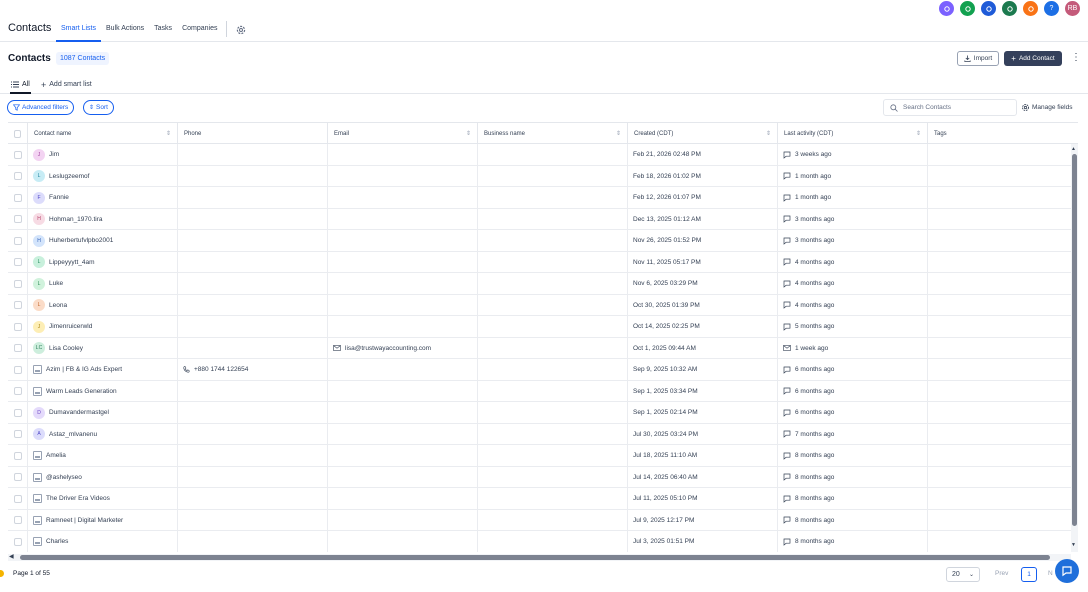  What do you see at coordinates (1051, 8) in the screenshot?
I see `help-icon: ?` at bounding box center [1051, 8].